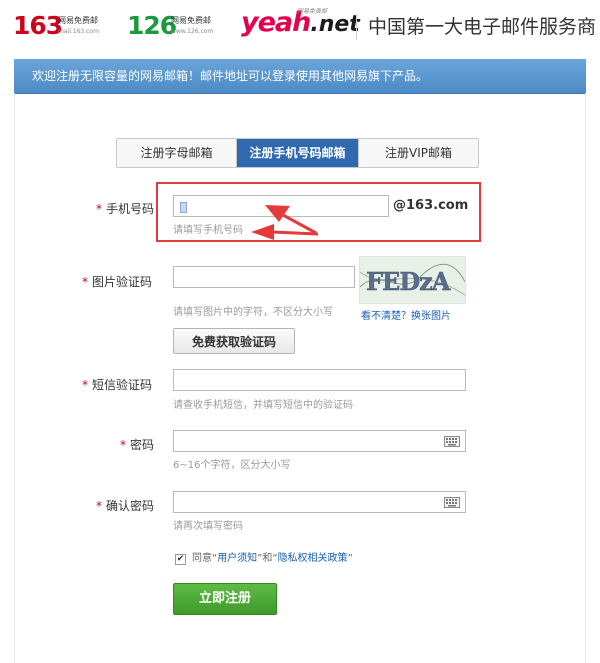 The width and height of the screenshot is (600, 663). What do you see at coordinates (285, 232) in the screenshot?
I see `arrow-to-hint` at bounding box center [285, 232].